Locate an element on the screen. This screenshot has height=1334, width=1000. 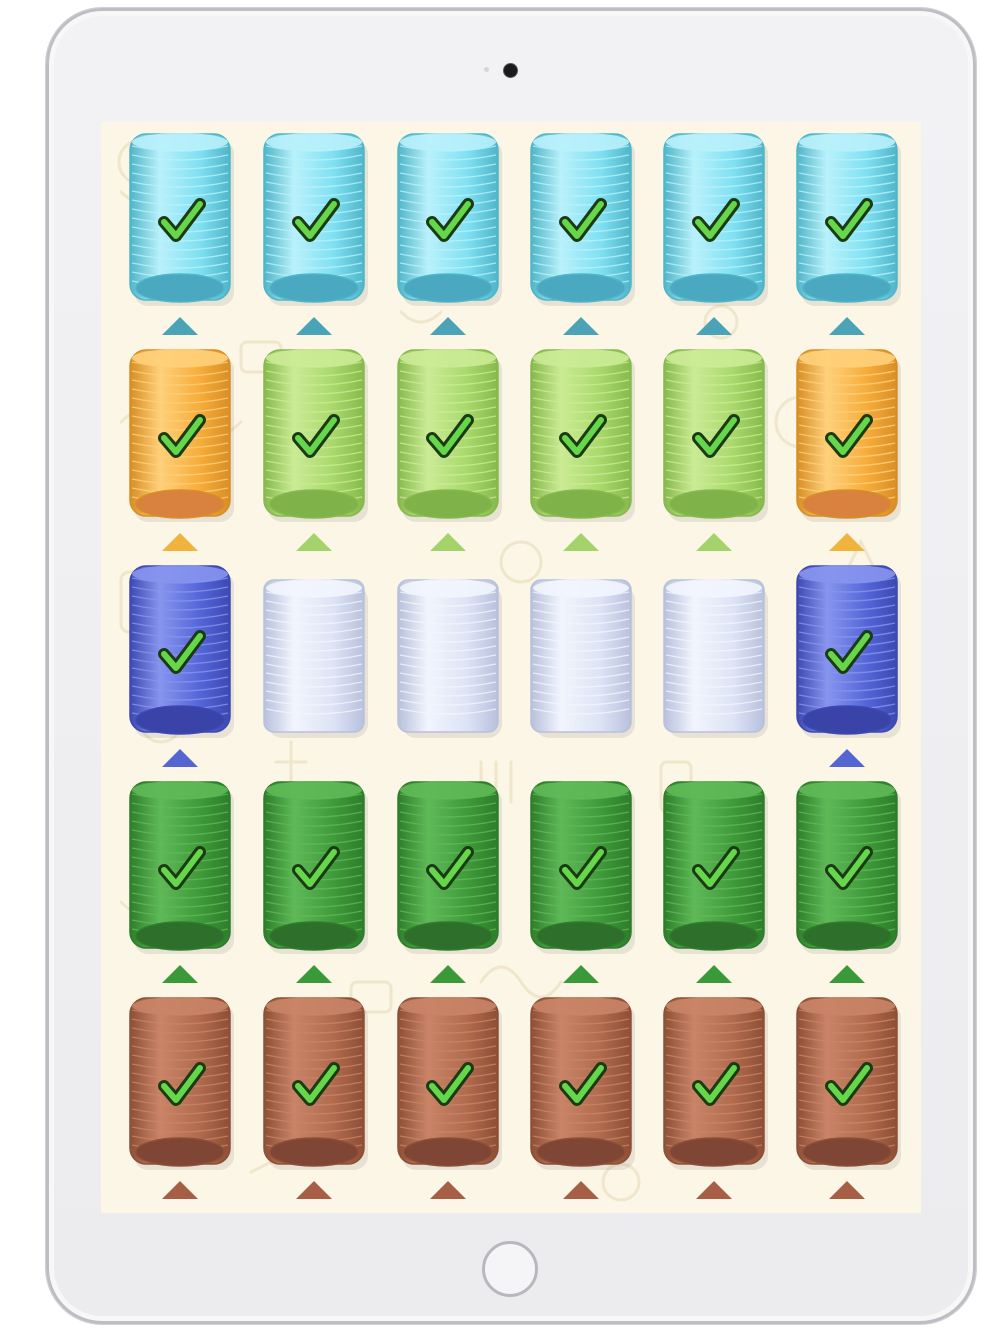
tube-r5-c5 is located at coordinates (717, 1096).